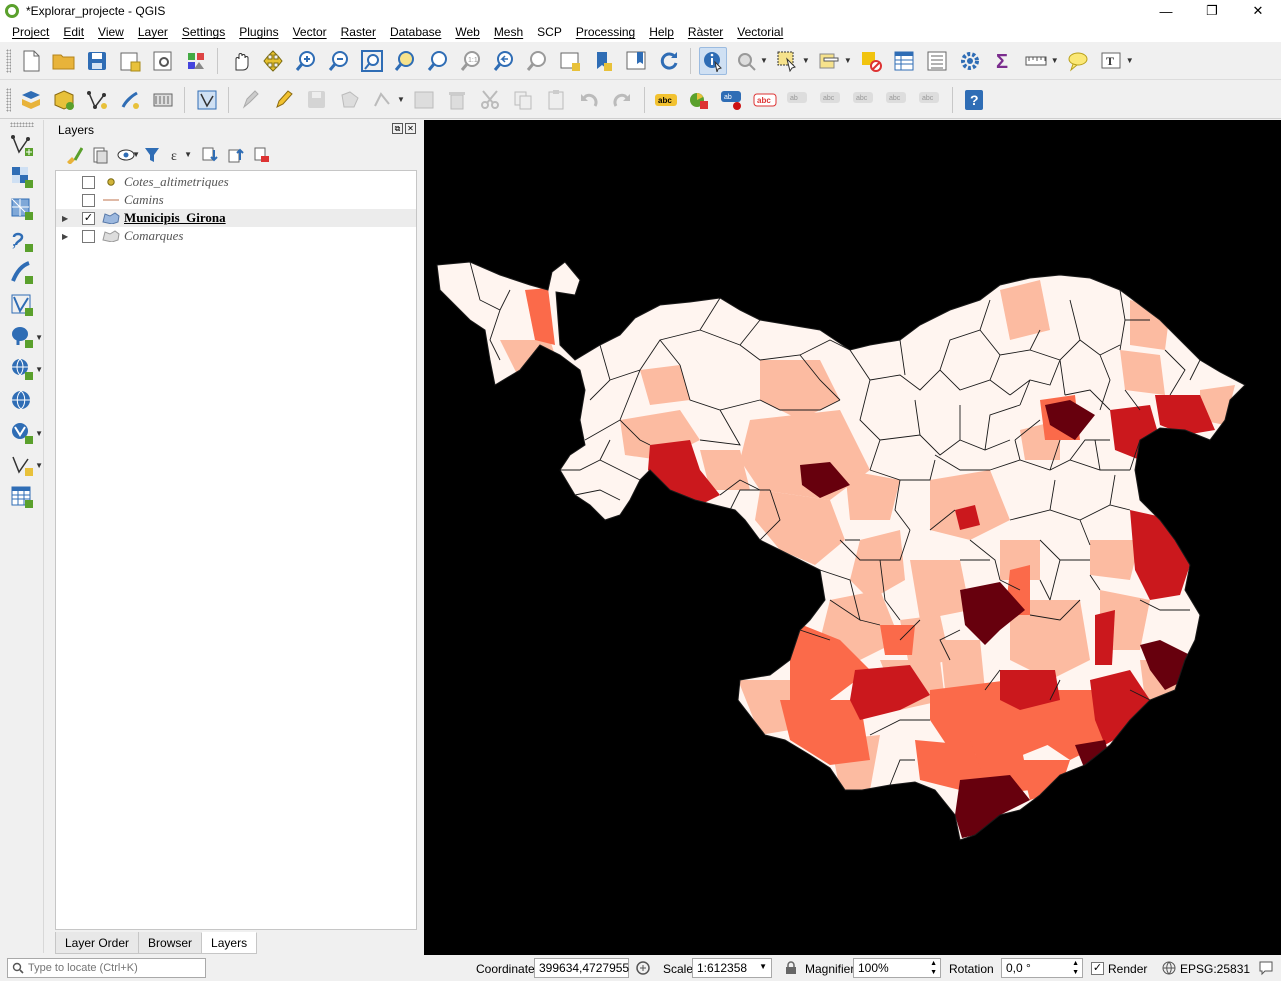 Image resolution: width=1281 pixels, height=981 pixels. I want to click on float-panel-button: ⧉, so click(397, 128).